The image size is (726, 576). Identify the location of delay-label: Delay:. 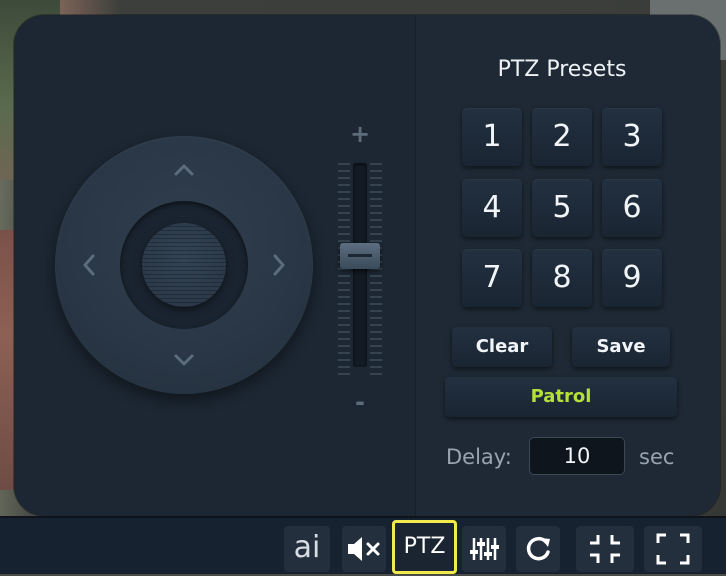
(479, 457).